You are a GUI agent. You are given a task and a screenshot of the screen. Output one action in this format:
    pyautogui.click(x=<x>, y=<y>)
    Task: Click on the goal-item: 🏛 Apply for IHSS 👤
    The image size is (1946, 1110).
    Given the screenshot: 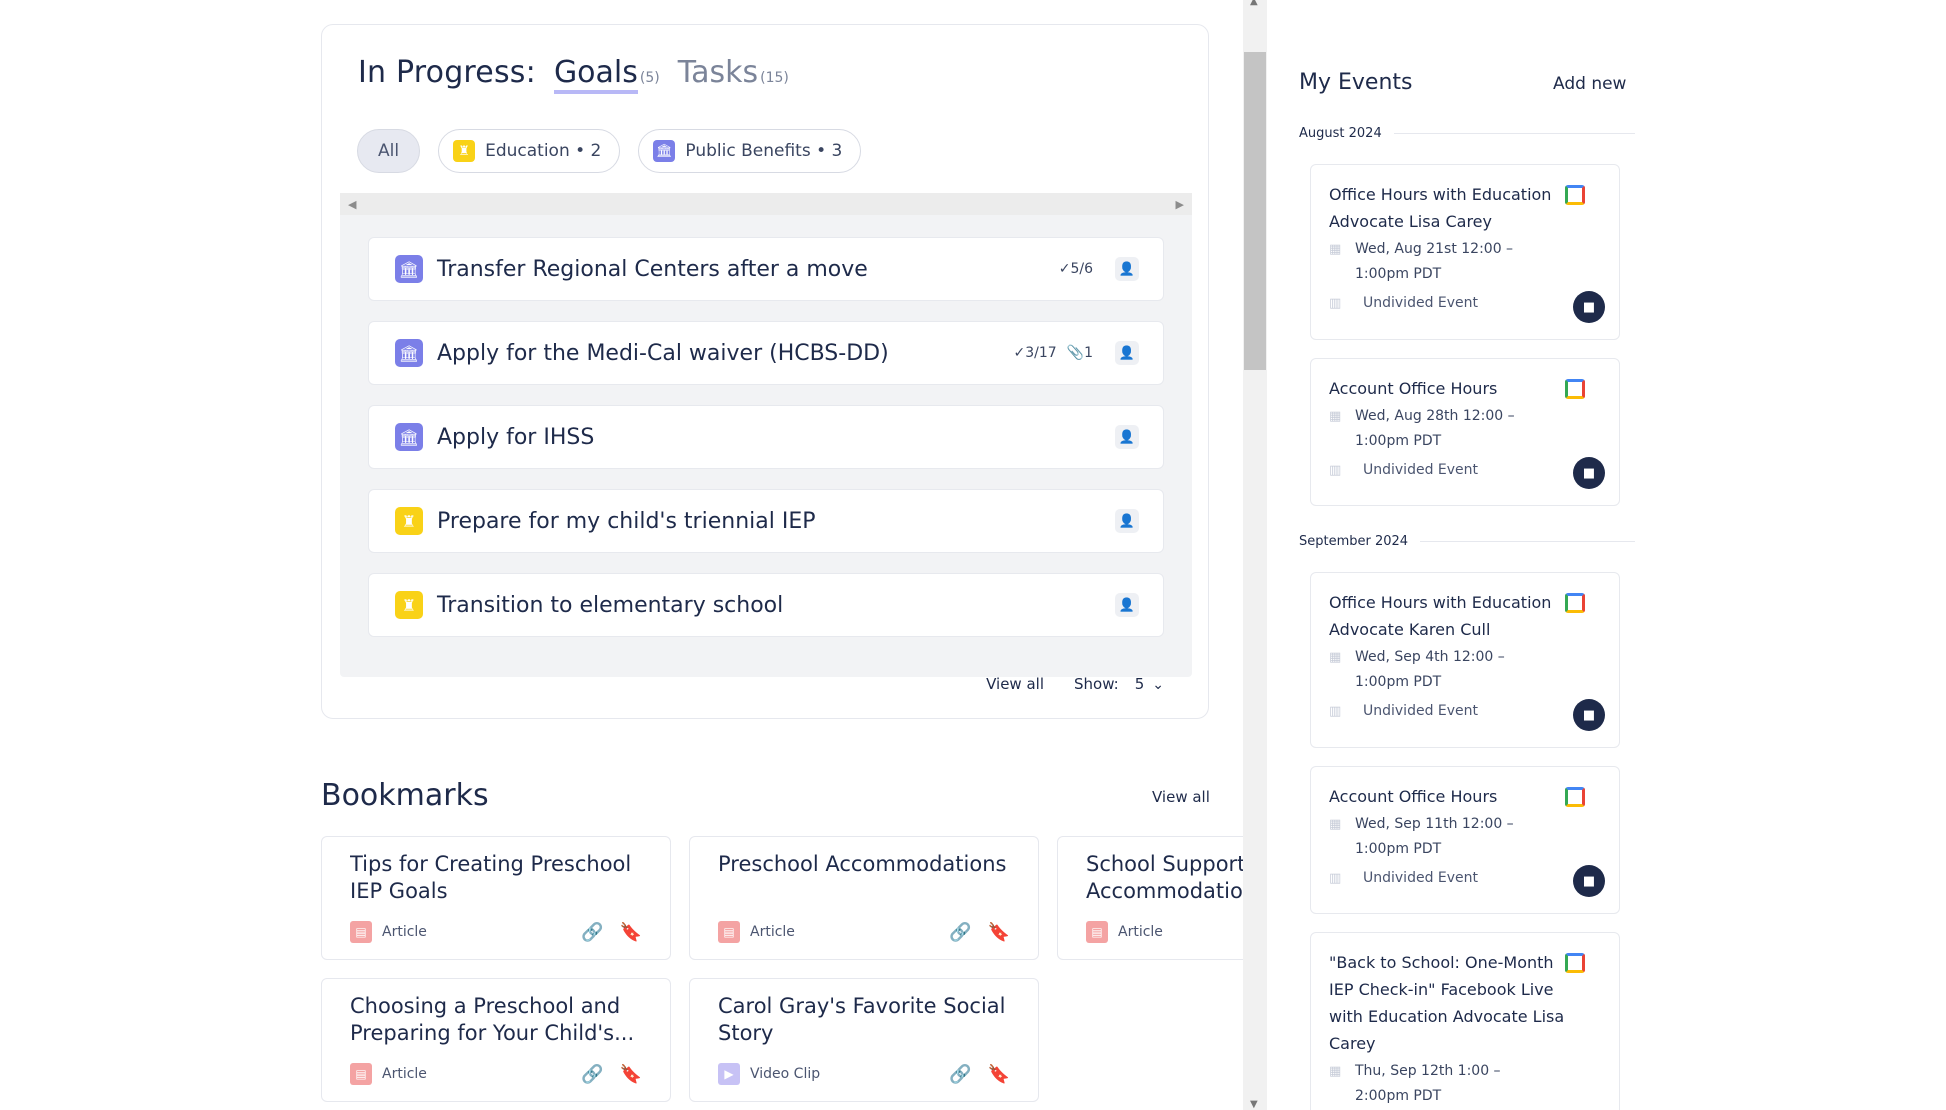 What is the action you would take?
    pyautogui.click(x=766, y=437)
    